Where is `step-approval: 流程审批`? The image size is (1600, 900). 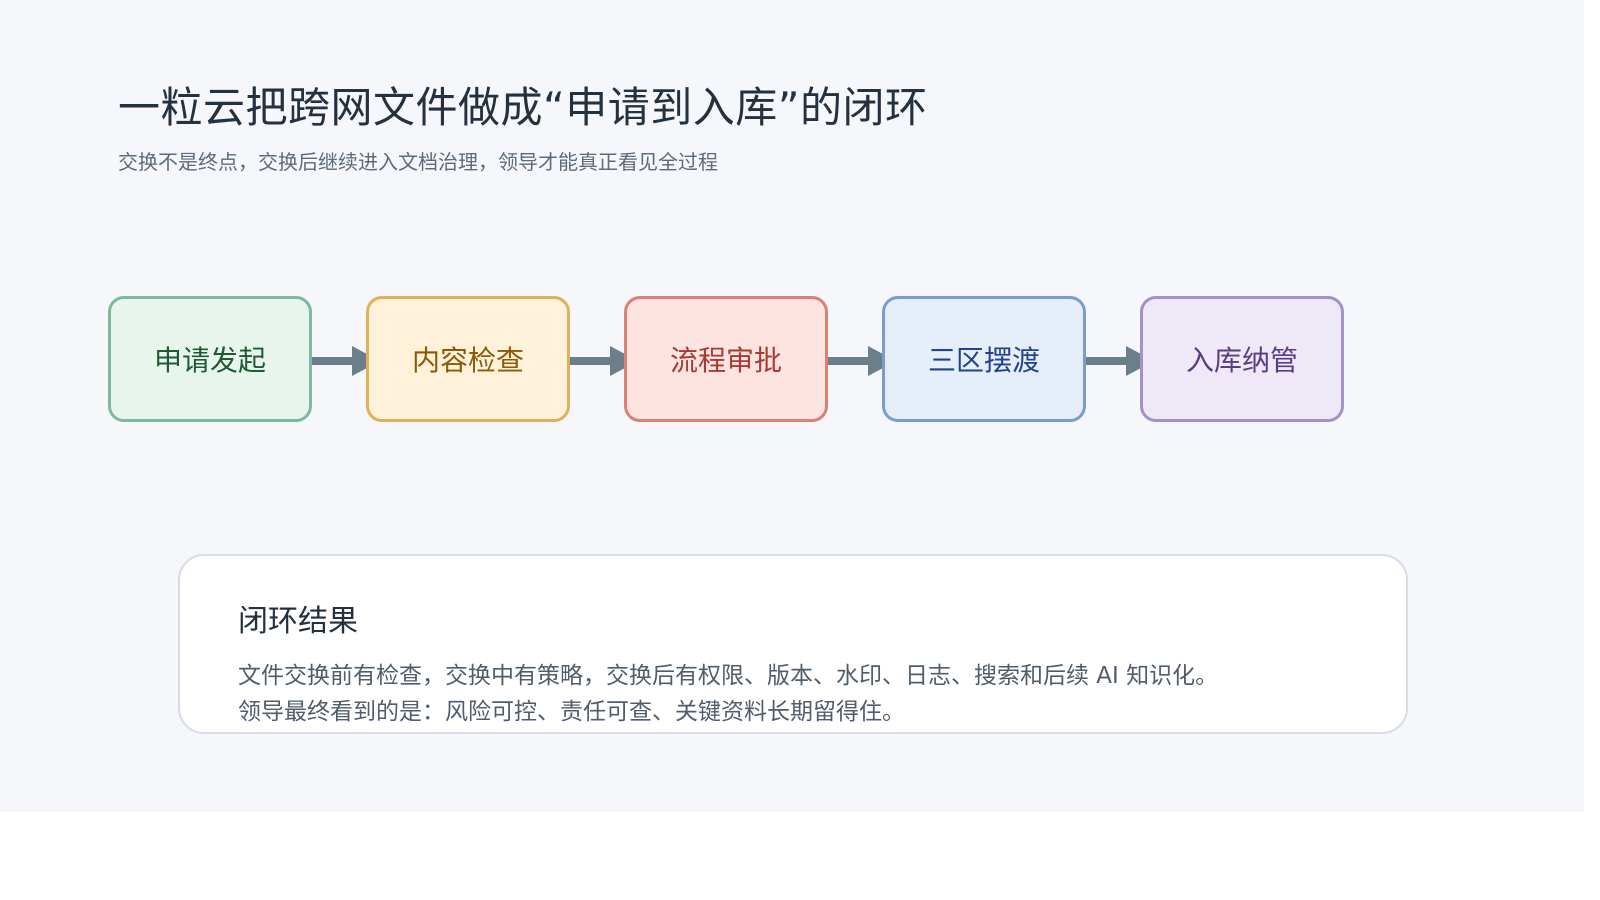
step-approval: 流程审批 is located at coordinates (726, 359).